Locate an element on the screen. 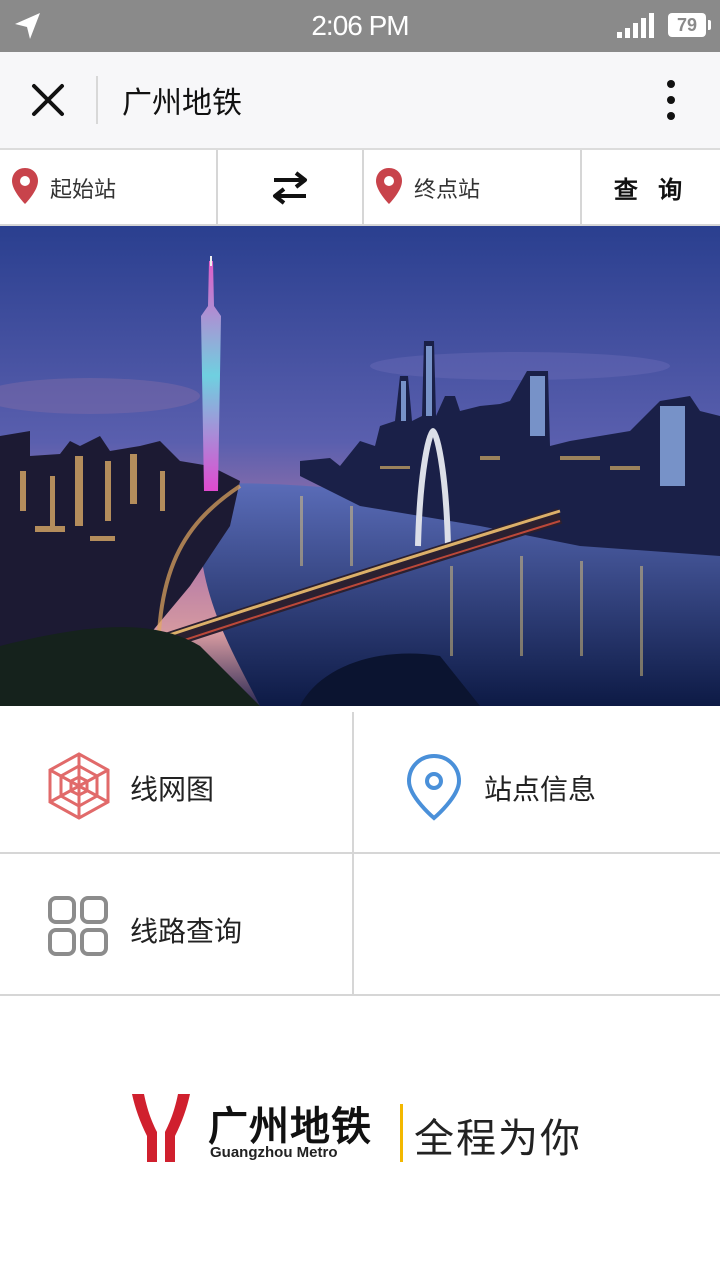 Image resolution: width=720 pixels, height=1280 pixels. network-map-icon is located at coordinates (79, 786).